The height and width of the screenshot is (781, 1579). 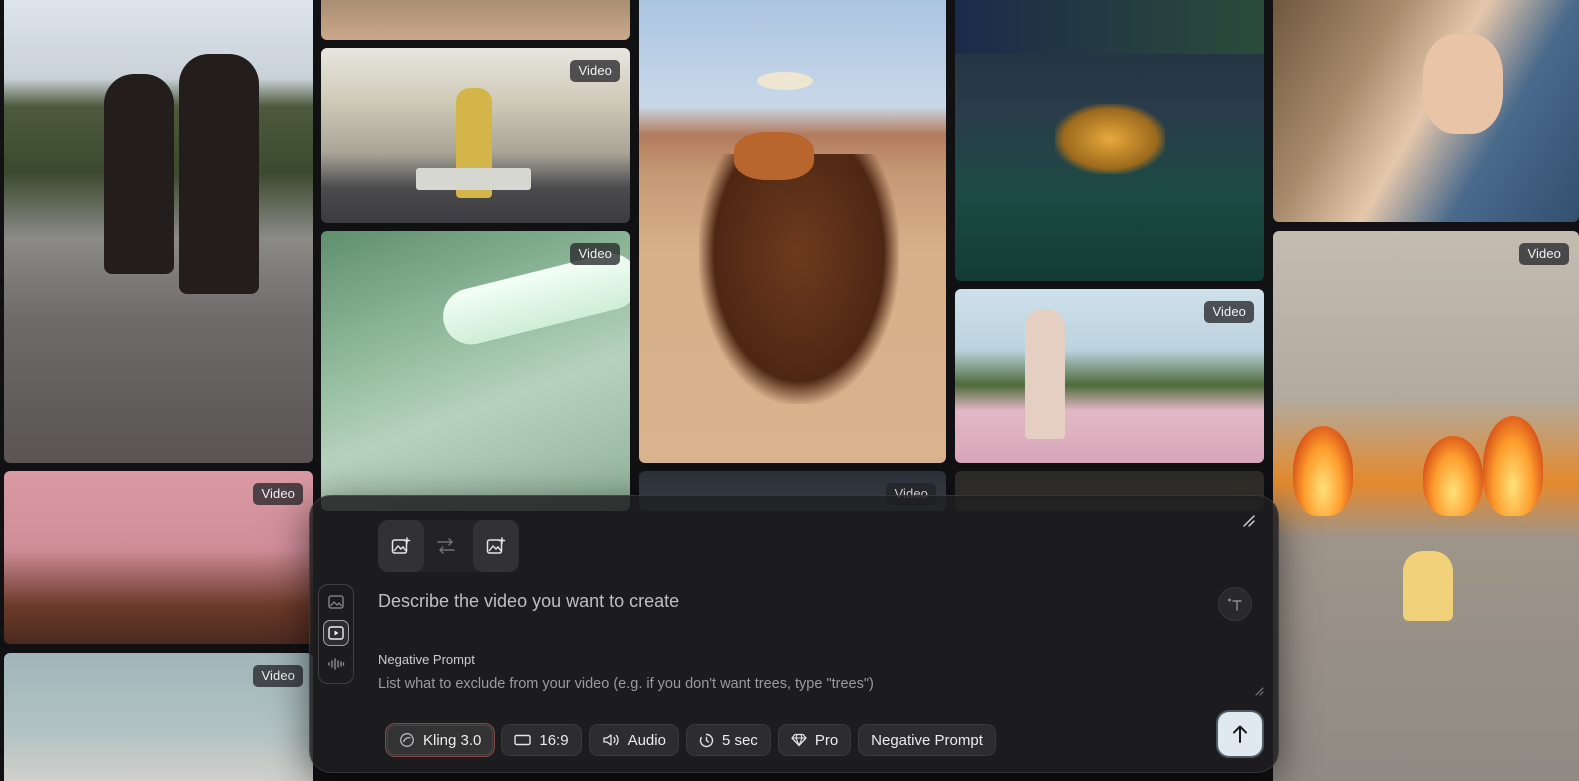 I want to click on mode-video-button, so click(x=336, y=633).